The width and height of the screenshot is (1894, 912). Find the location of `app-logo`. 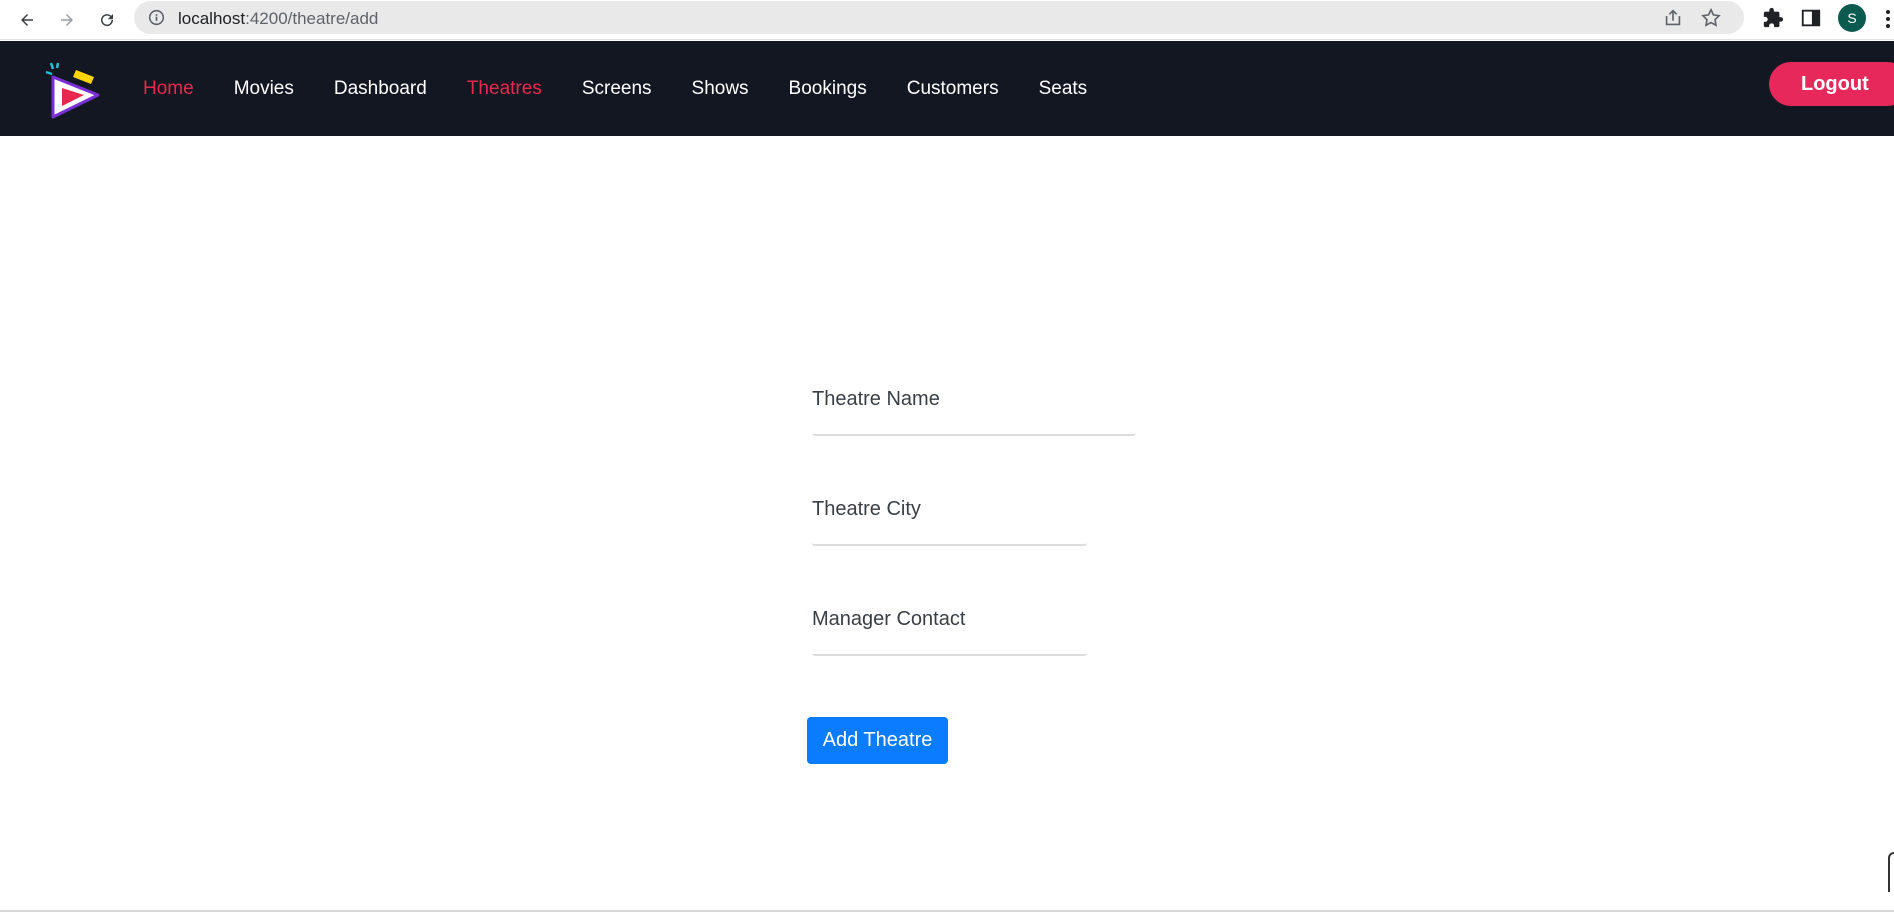

app-logo is located at coordinates (72, 90).